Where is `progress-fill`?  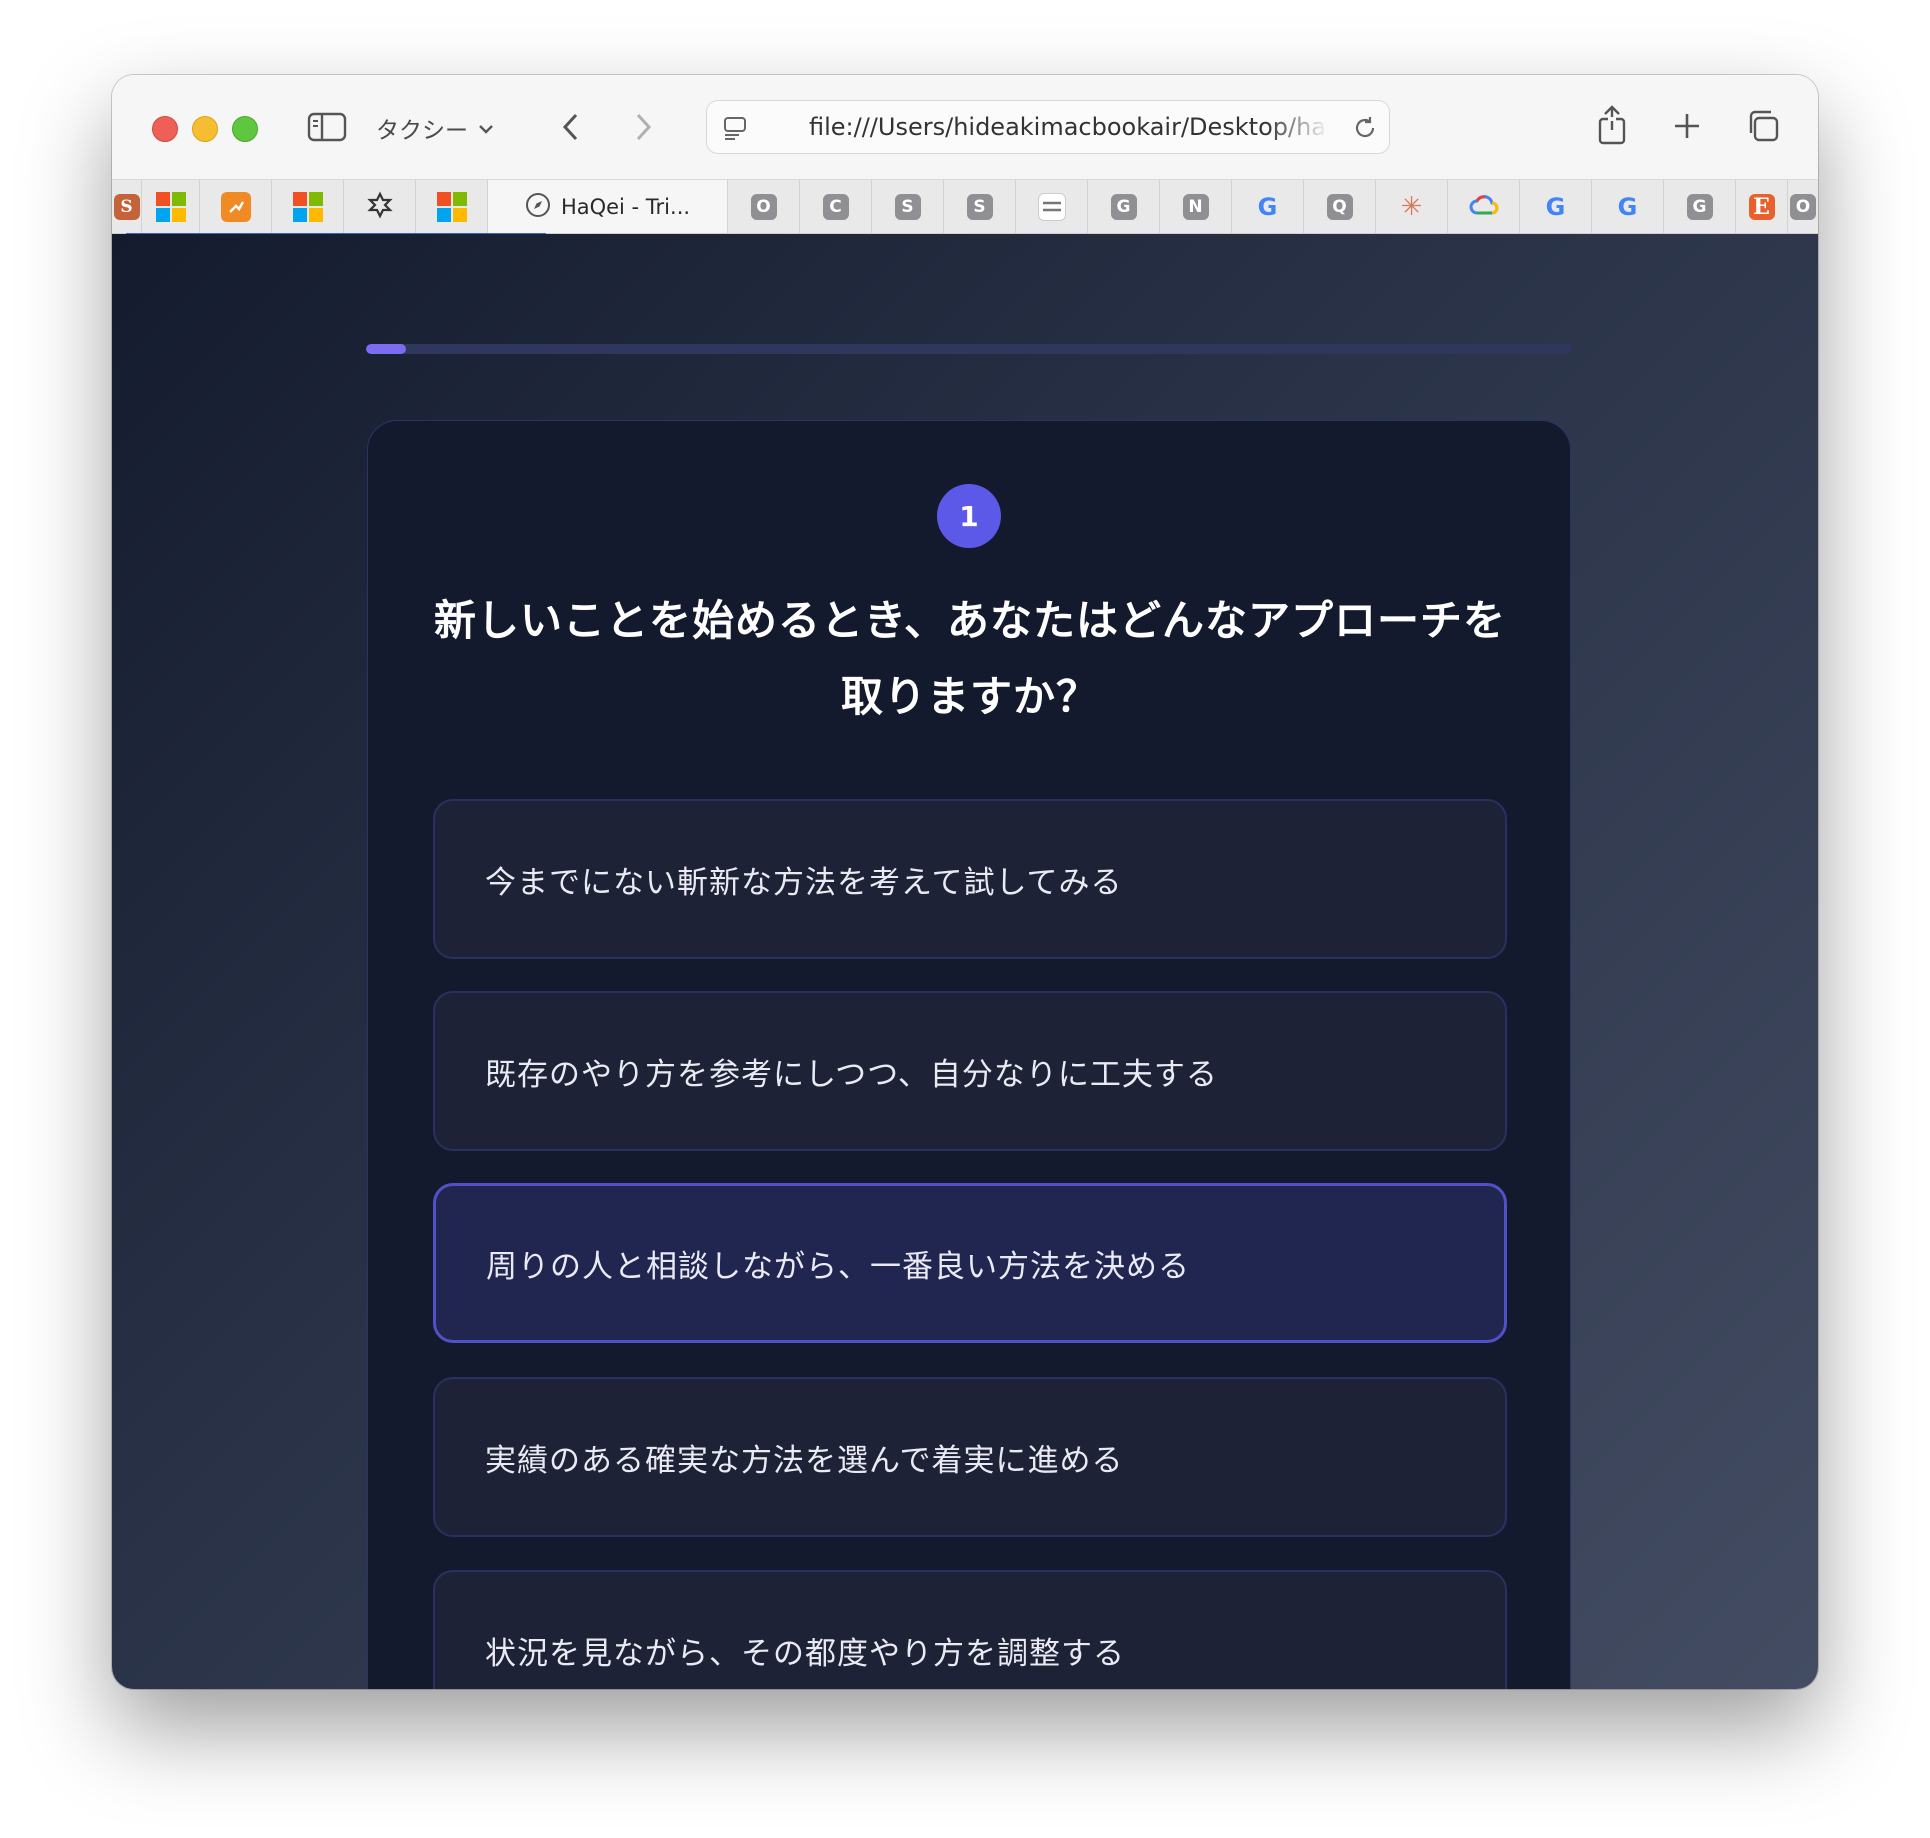 progress-fill is located at coordinates (386, 349).